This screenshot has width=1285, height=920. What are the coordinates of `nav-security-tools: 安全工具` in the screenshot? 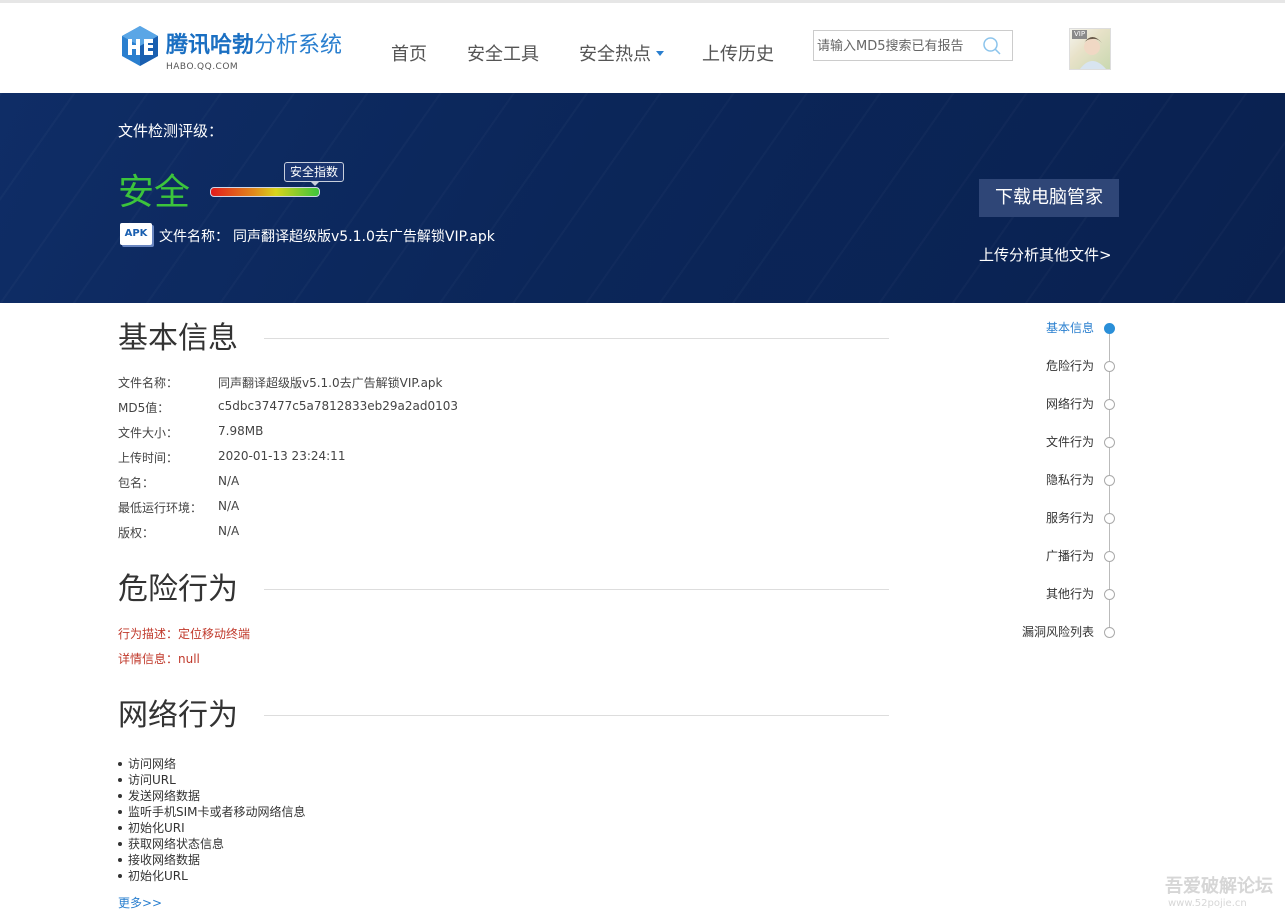 It's located at (503, 53).